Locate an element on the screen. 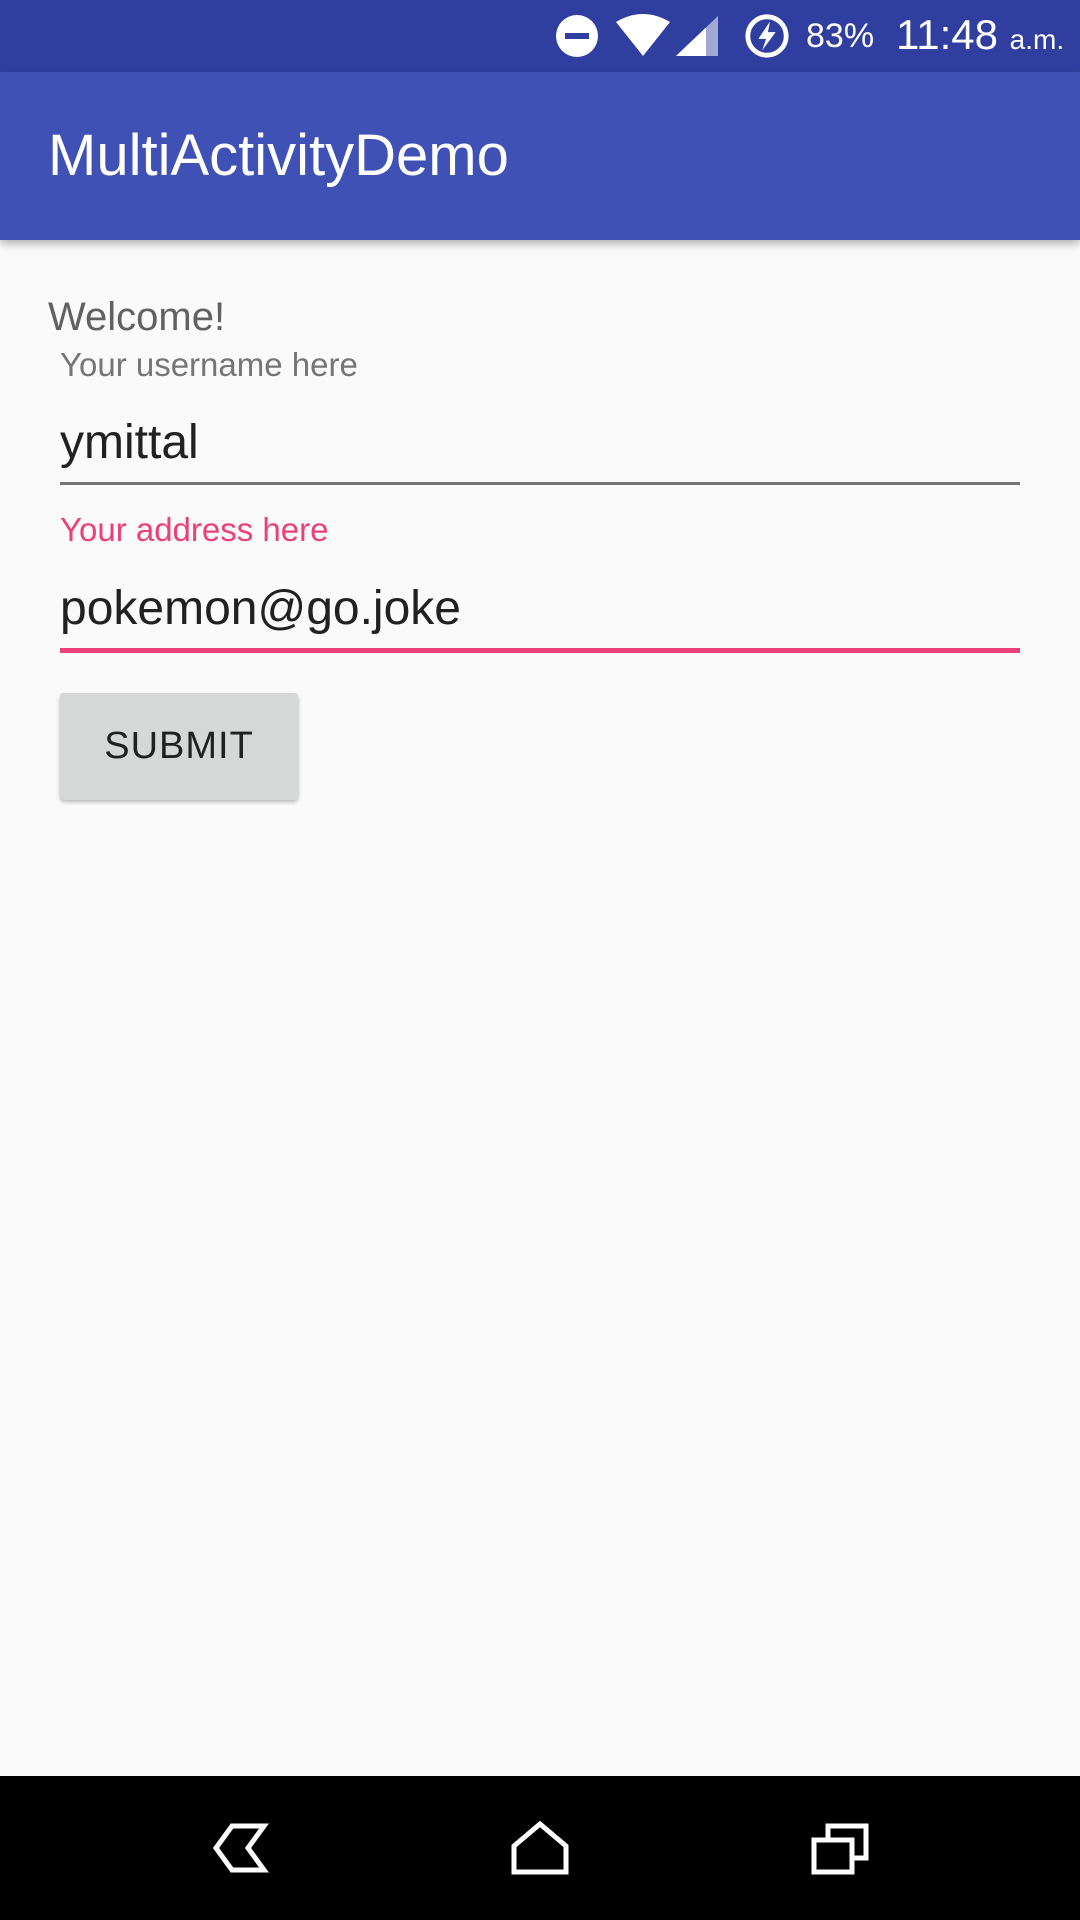  navigation-bar is located at coordinates (540, 1848).